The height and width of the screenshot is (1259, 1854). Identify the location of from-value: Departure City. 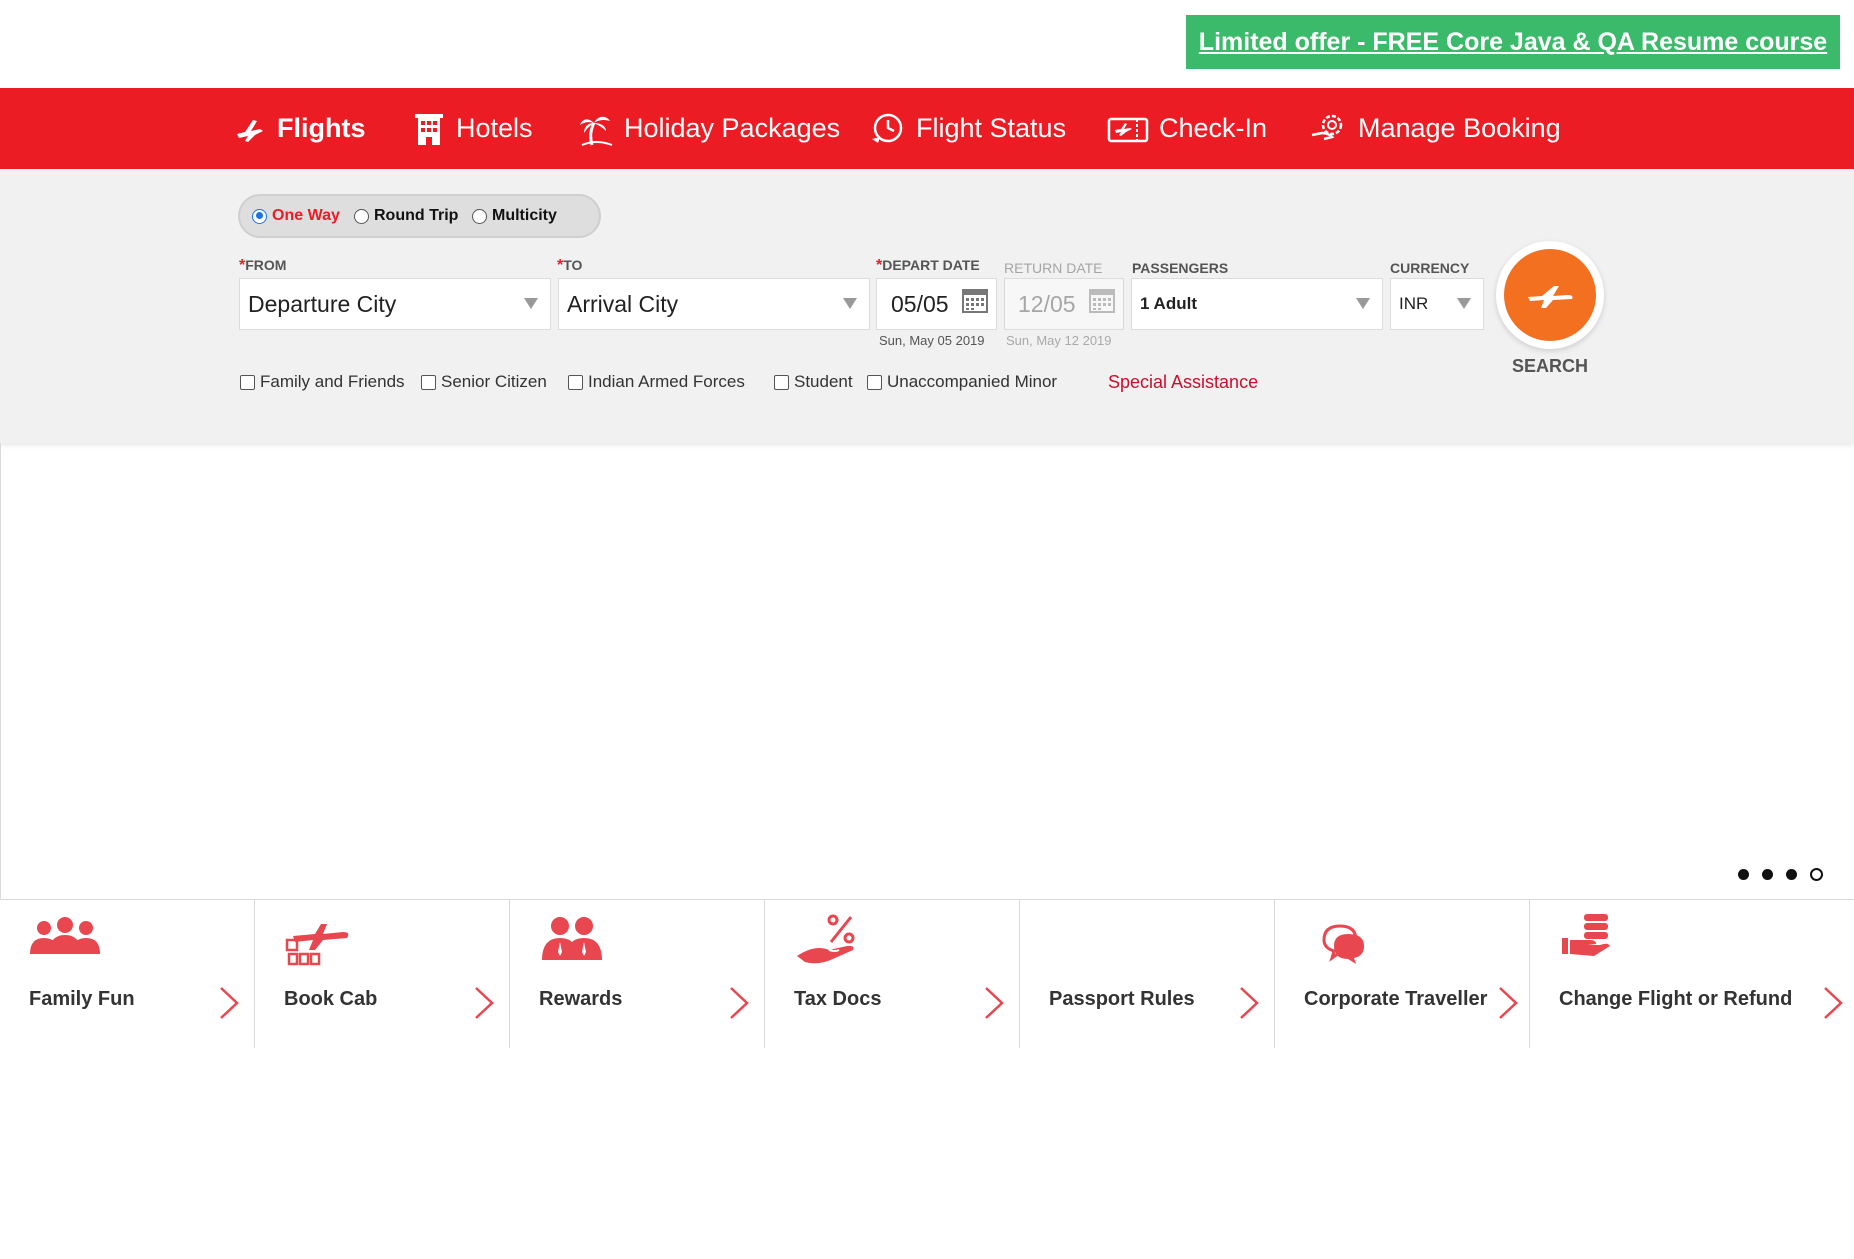
(322, 303).